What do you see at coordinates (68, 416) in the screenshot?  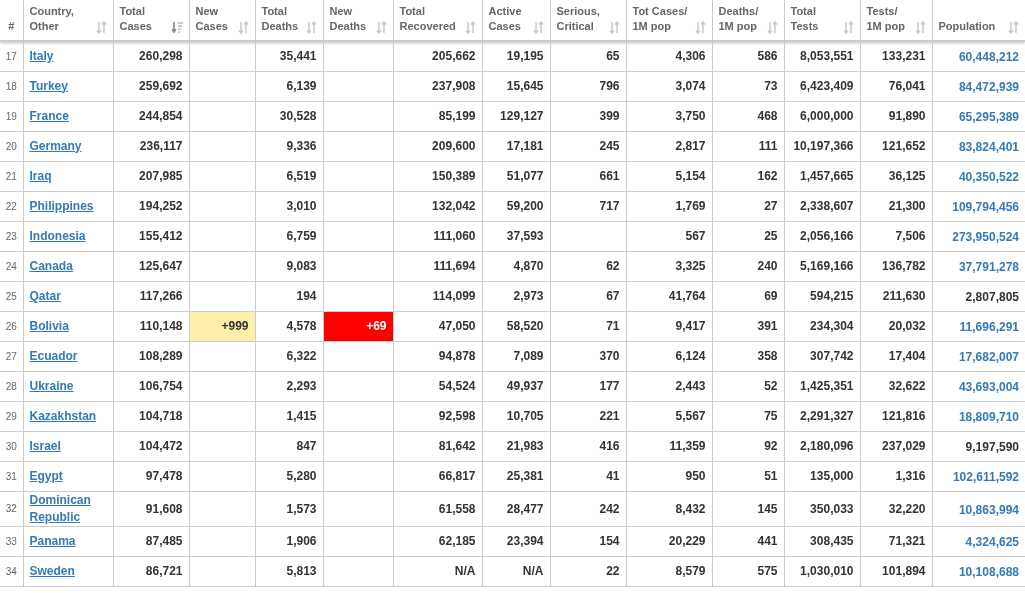 I see `country-link: Kazakhstan` at bounding box center [68, 416].